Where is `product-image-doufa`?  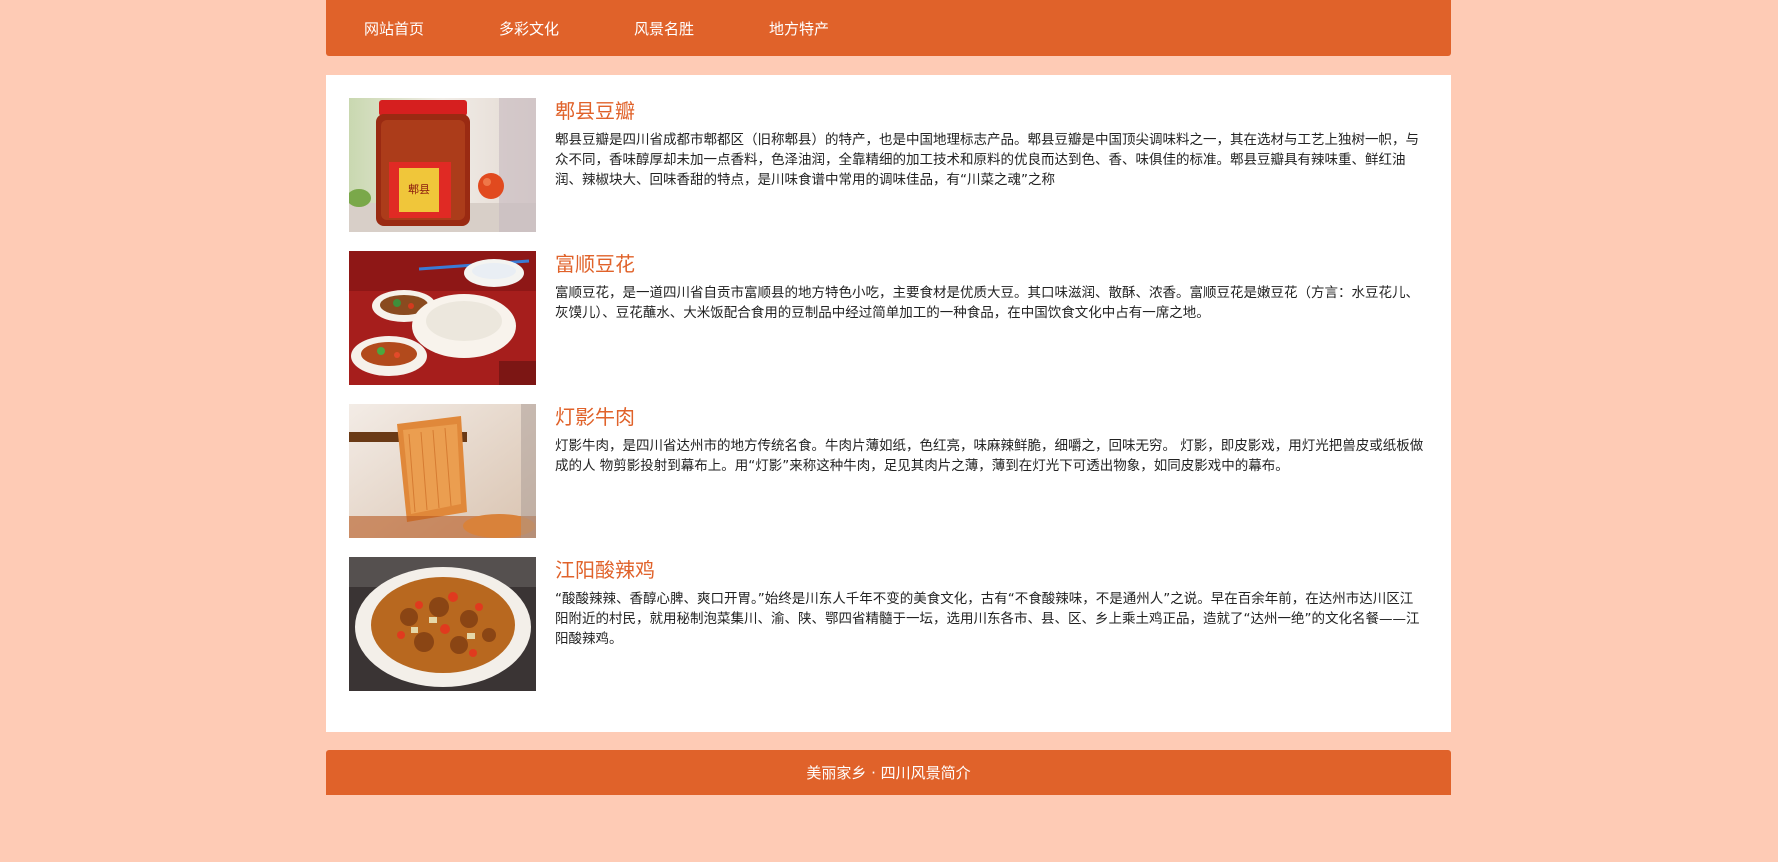 product-image-doufa is located at coordinates (442, 318).